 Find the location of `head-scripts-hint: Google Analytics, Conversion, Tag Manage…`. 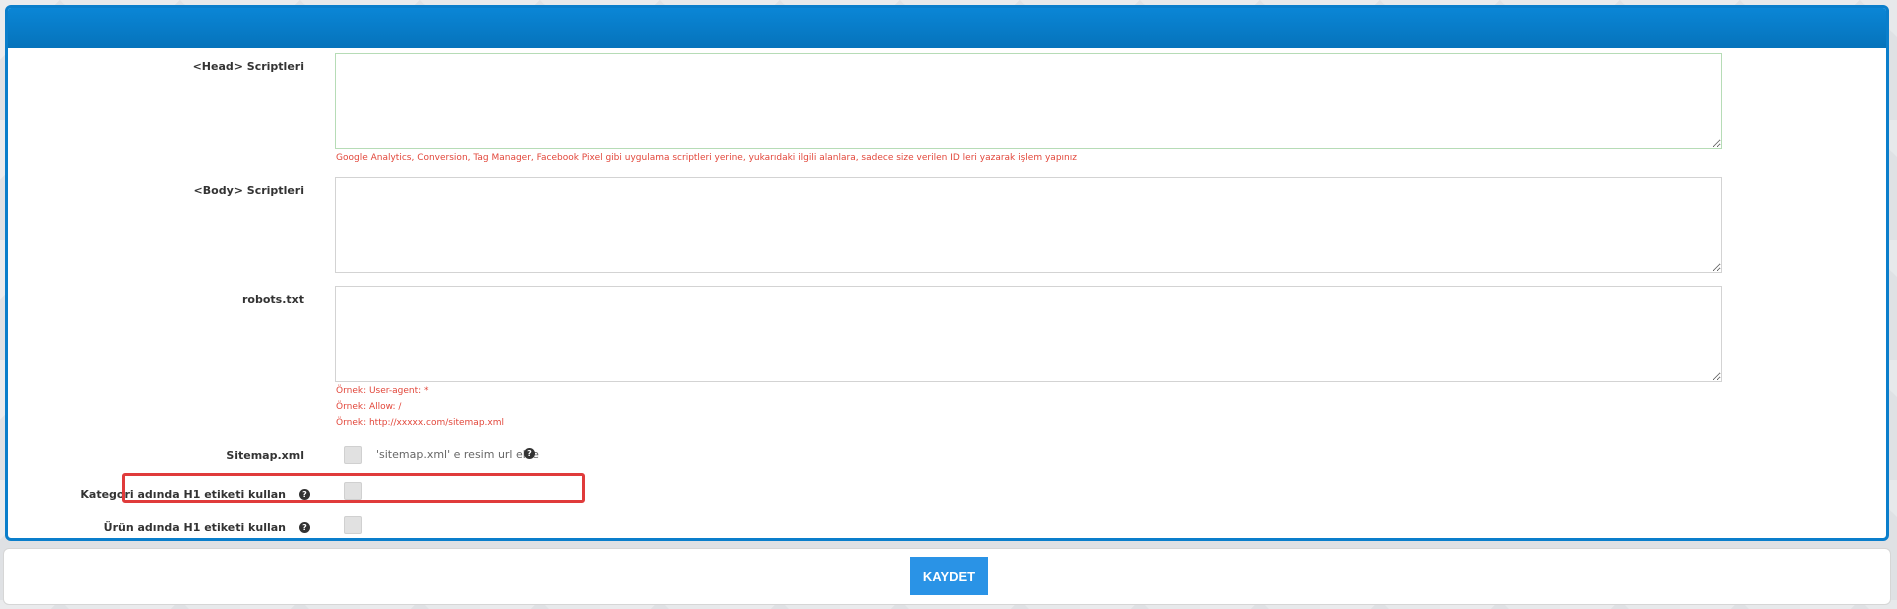

head-scripts-hint: Google Analytics, Conversion, Tag Manage… is located at coordinates (706, 158).